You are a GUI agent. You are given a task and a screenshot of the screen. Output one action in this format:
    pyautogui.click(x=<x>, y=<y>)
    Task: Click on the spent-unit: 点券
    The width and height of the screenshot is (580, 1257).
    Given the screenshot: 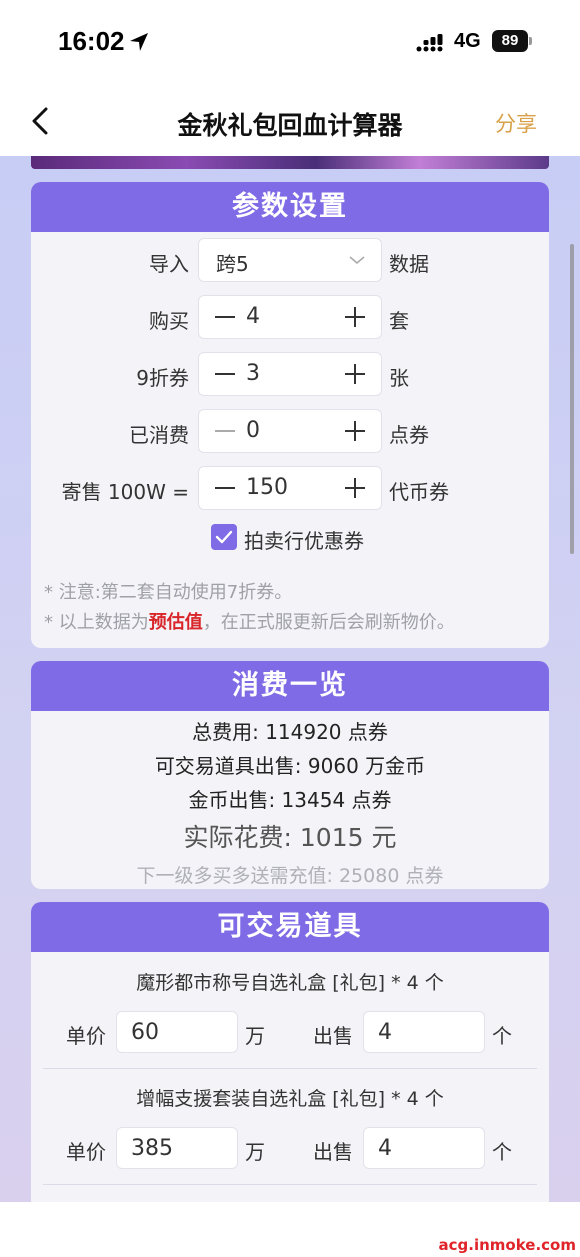 What is the action you would take?
    pyautogui.click(x=409, y=435)
    